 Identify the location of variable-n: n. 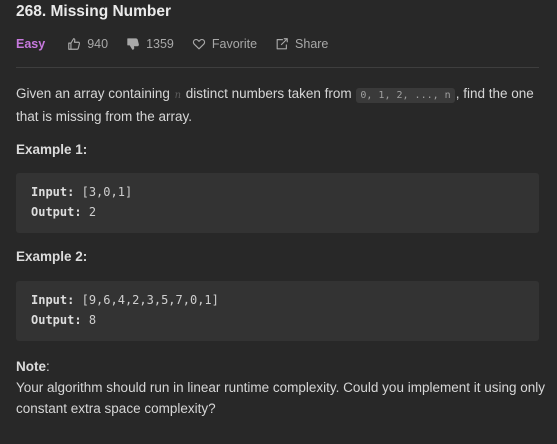
(178, 95).